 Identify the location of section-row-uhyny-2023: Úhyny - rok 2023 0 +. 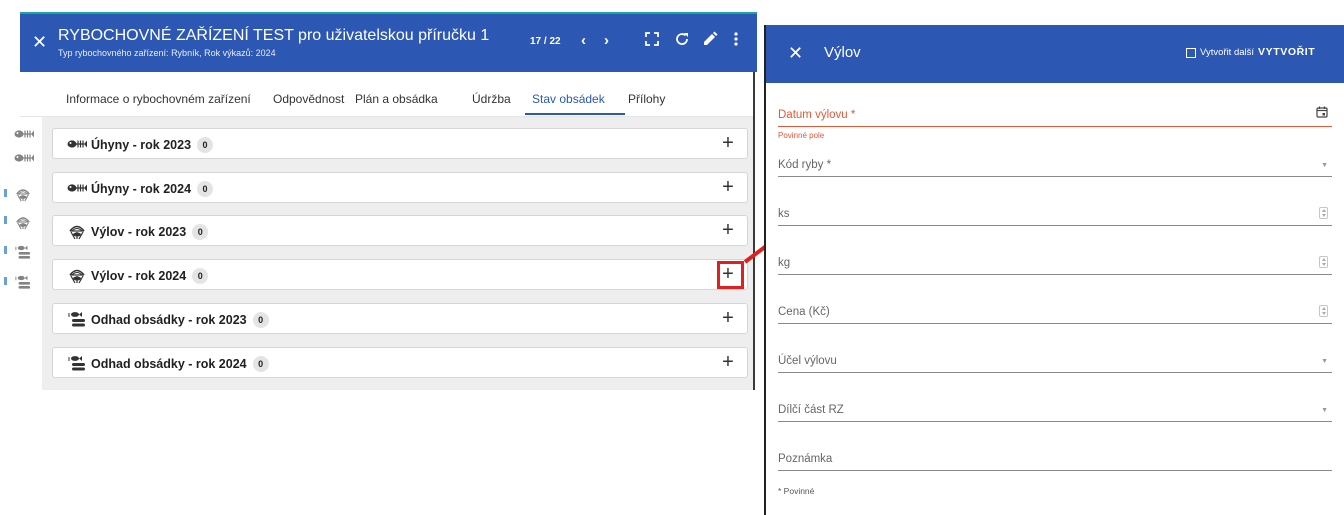
(400, 143).